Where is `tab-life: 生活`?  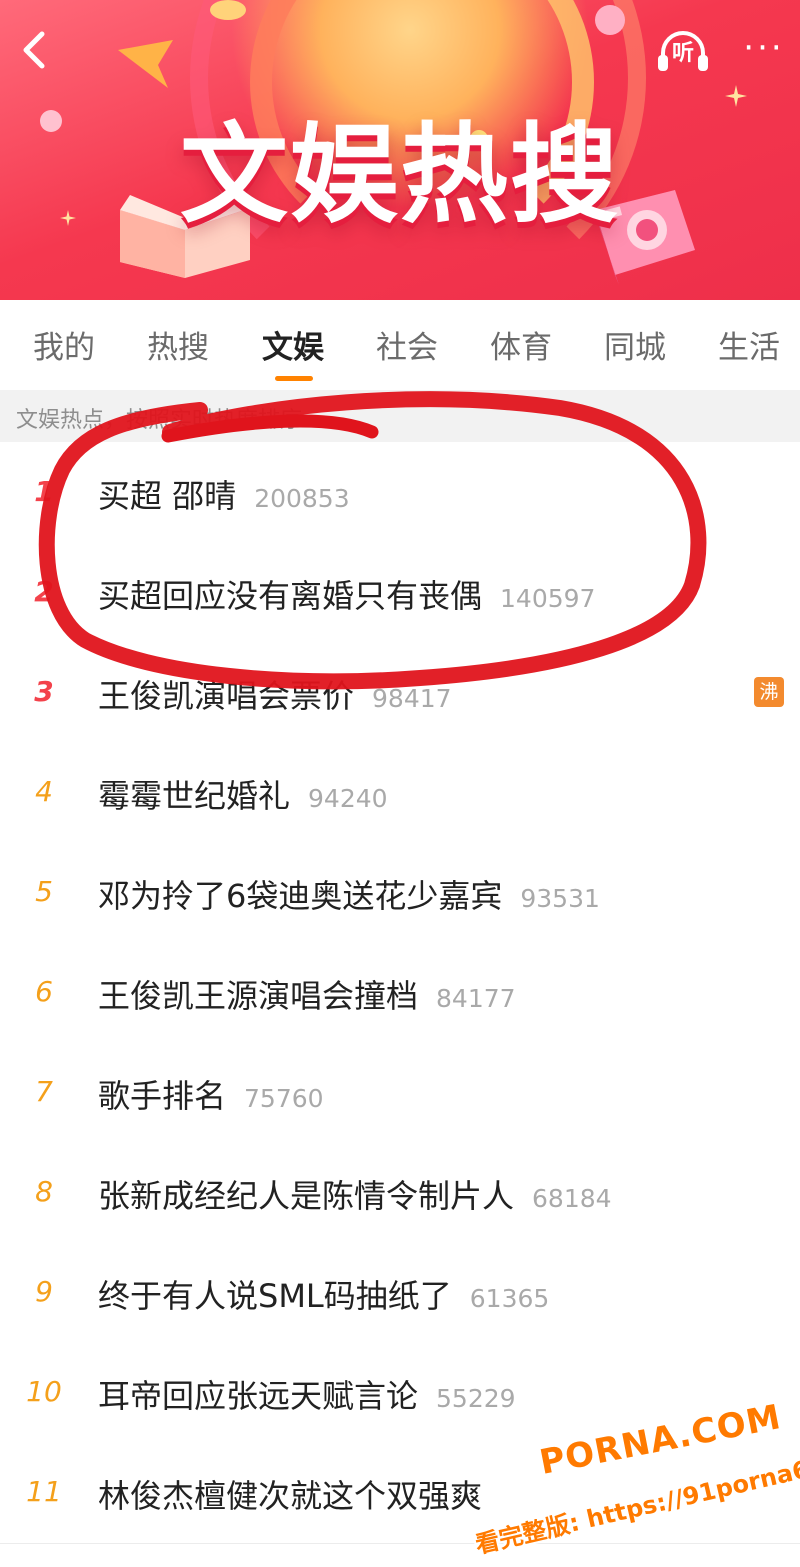
tab-life: 生活 is located at coordinates (749, 344).